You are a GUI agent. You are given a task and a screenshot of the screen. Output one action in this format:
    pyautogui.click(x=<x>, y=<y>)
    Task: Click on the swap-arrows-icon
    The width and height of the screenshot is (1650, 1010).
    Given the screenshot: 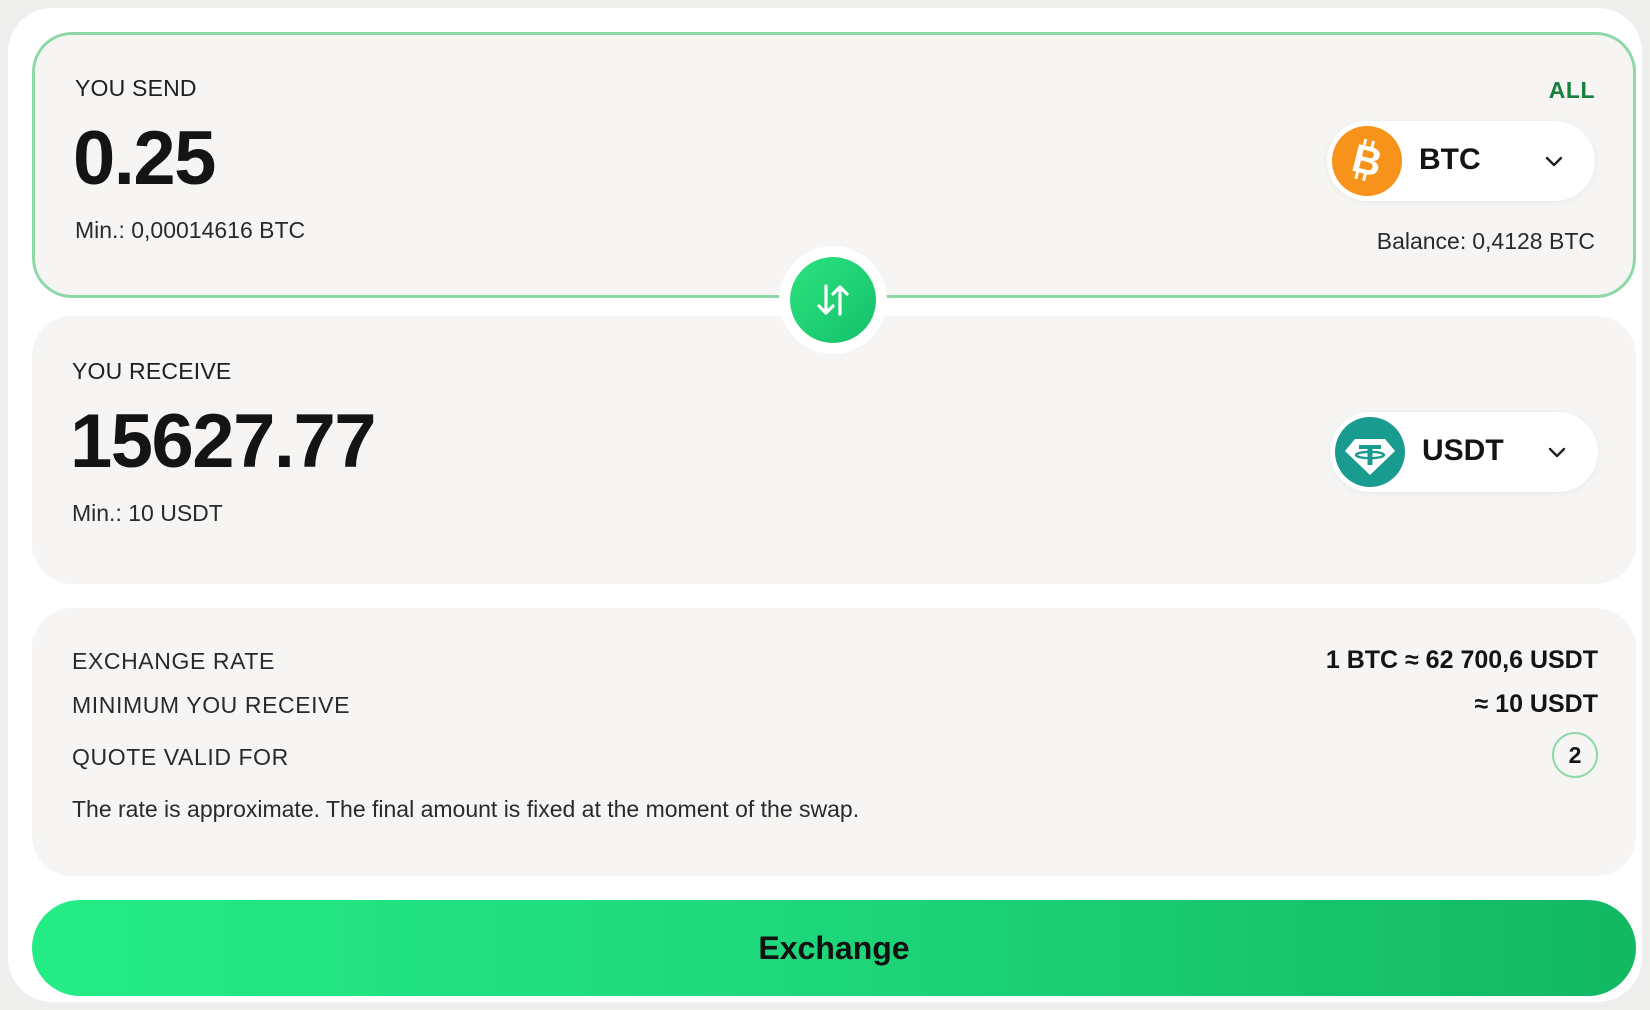 What is the action you would take?
    pyautogui.click(x=833, y=300)
    